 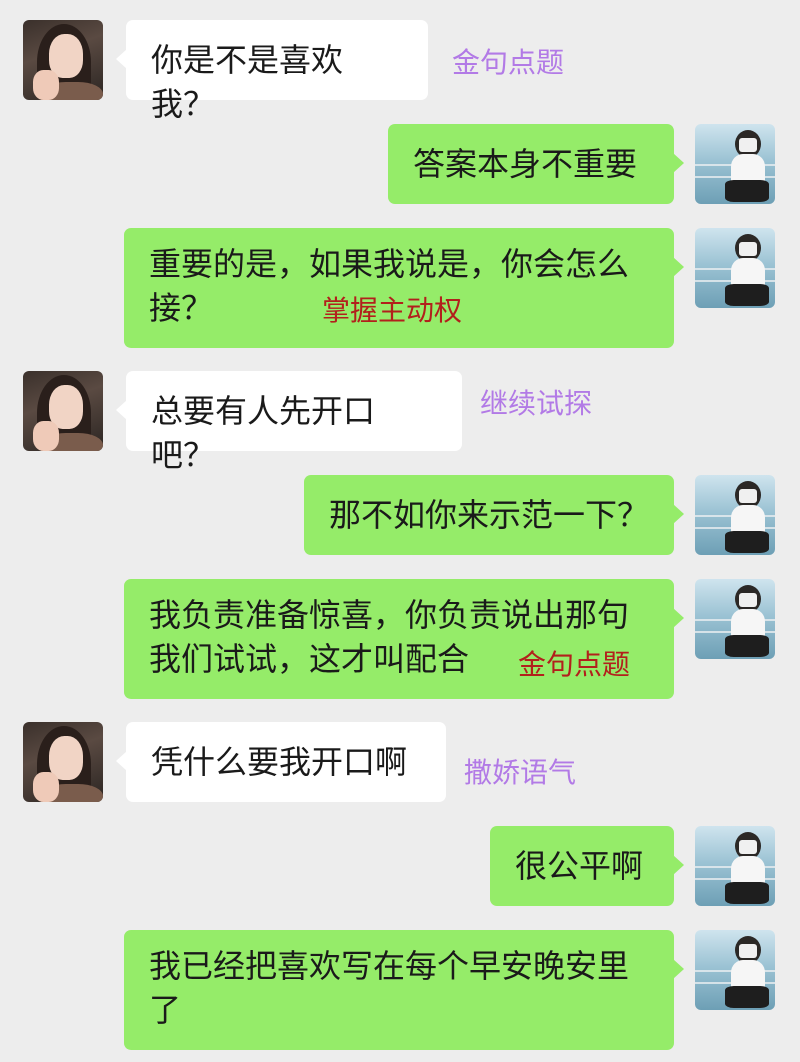 I want to click on message-bubble-sent: 很公平啊, so click(x=587, y=866).